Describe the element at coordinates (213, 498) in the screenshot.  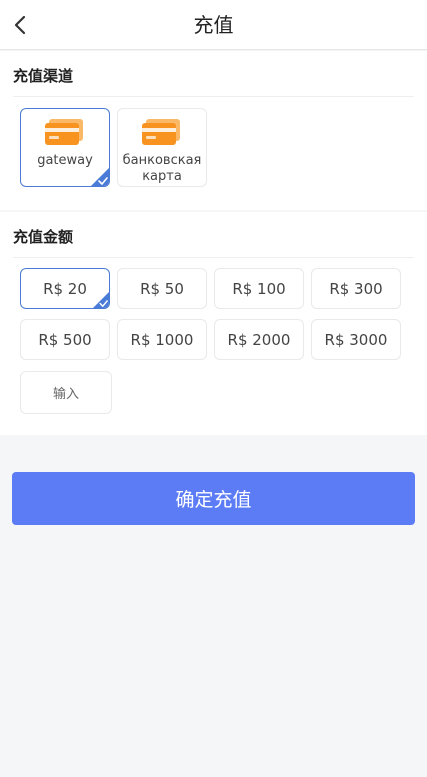
I see `confirm-recharge-button: 确定充值` at that location.